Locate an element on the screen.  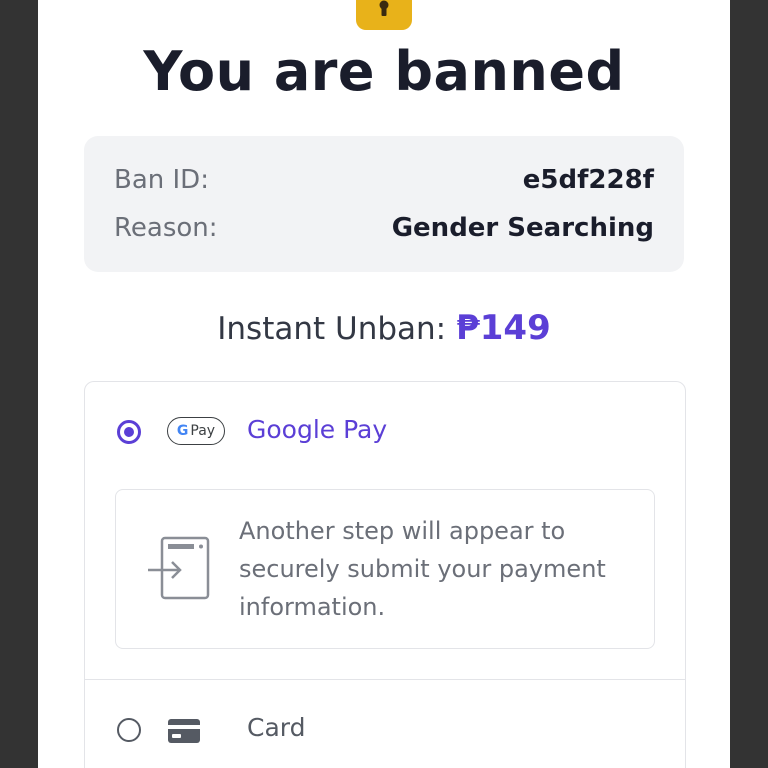
google-pay-radio is located at coordinates (129, 432).